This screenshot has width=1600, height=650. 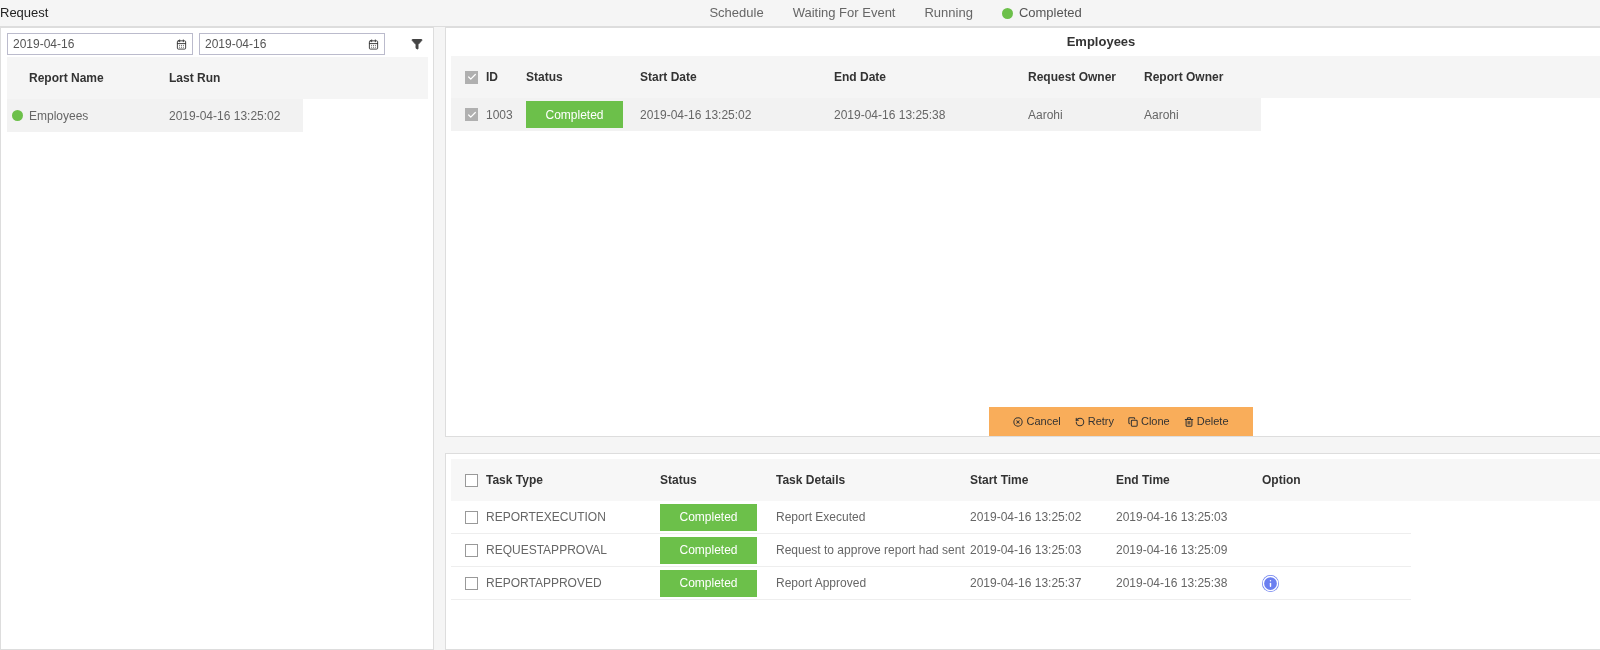 I want to click on action-button: Cancel, so click(x=1037, y=421).